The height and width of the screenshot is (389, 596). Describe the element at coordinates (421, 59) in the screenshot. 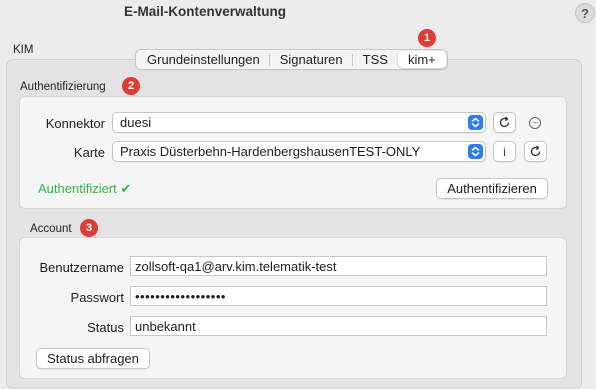

I see `tab-kim-plus: kim+` at that location.